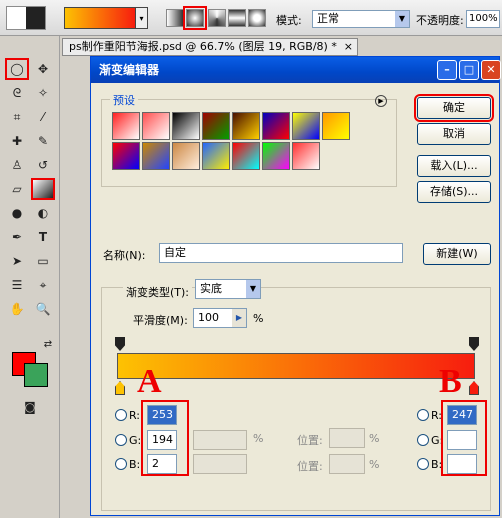  Describe the element at coordinates (423, 440) in the screenshot. I see `radio-g-b` at that location.